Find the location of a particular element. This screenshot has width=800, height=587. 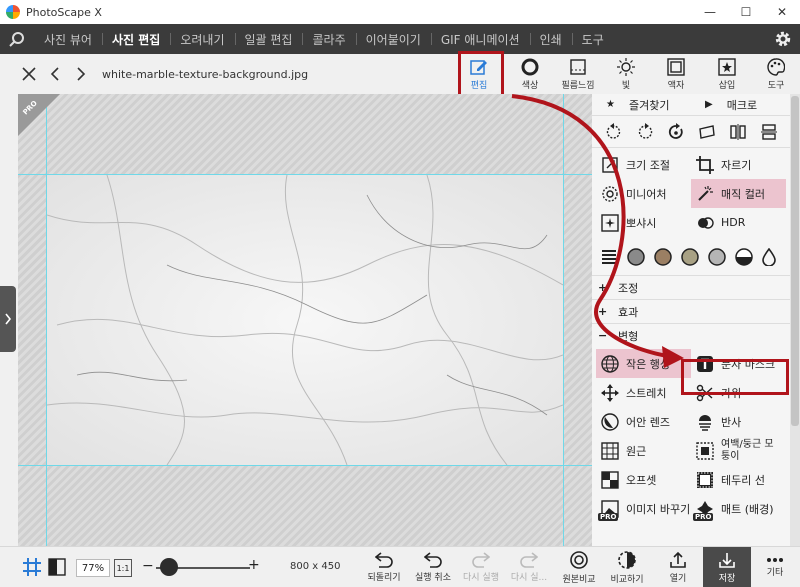

tab-combine: 이어붙이기 is located at coordinates (393, 39).